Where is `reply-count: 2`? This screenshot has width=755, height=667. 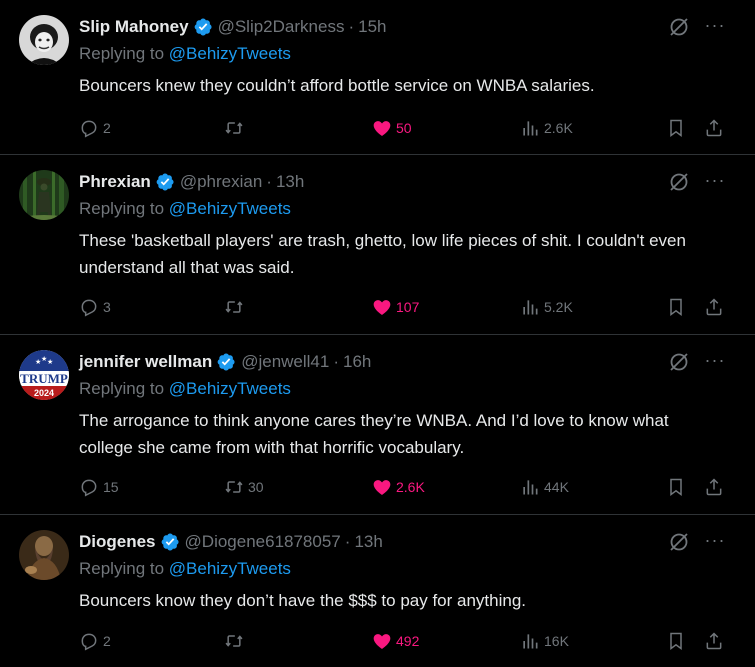 reply-count: 2 is located at coordinates (107, 641).